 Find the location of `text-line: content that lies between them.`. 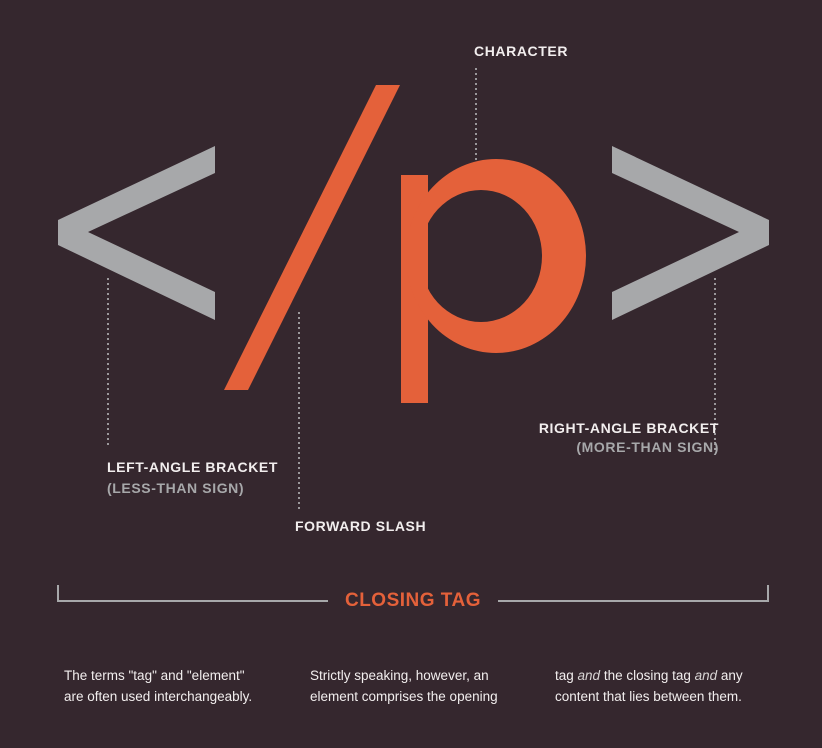

text-line: content that lies between them. is located at coordinates (648, 696).